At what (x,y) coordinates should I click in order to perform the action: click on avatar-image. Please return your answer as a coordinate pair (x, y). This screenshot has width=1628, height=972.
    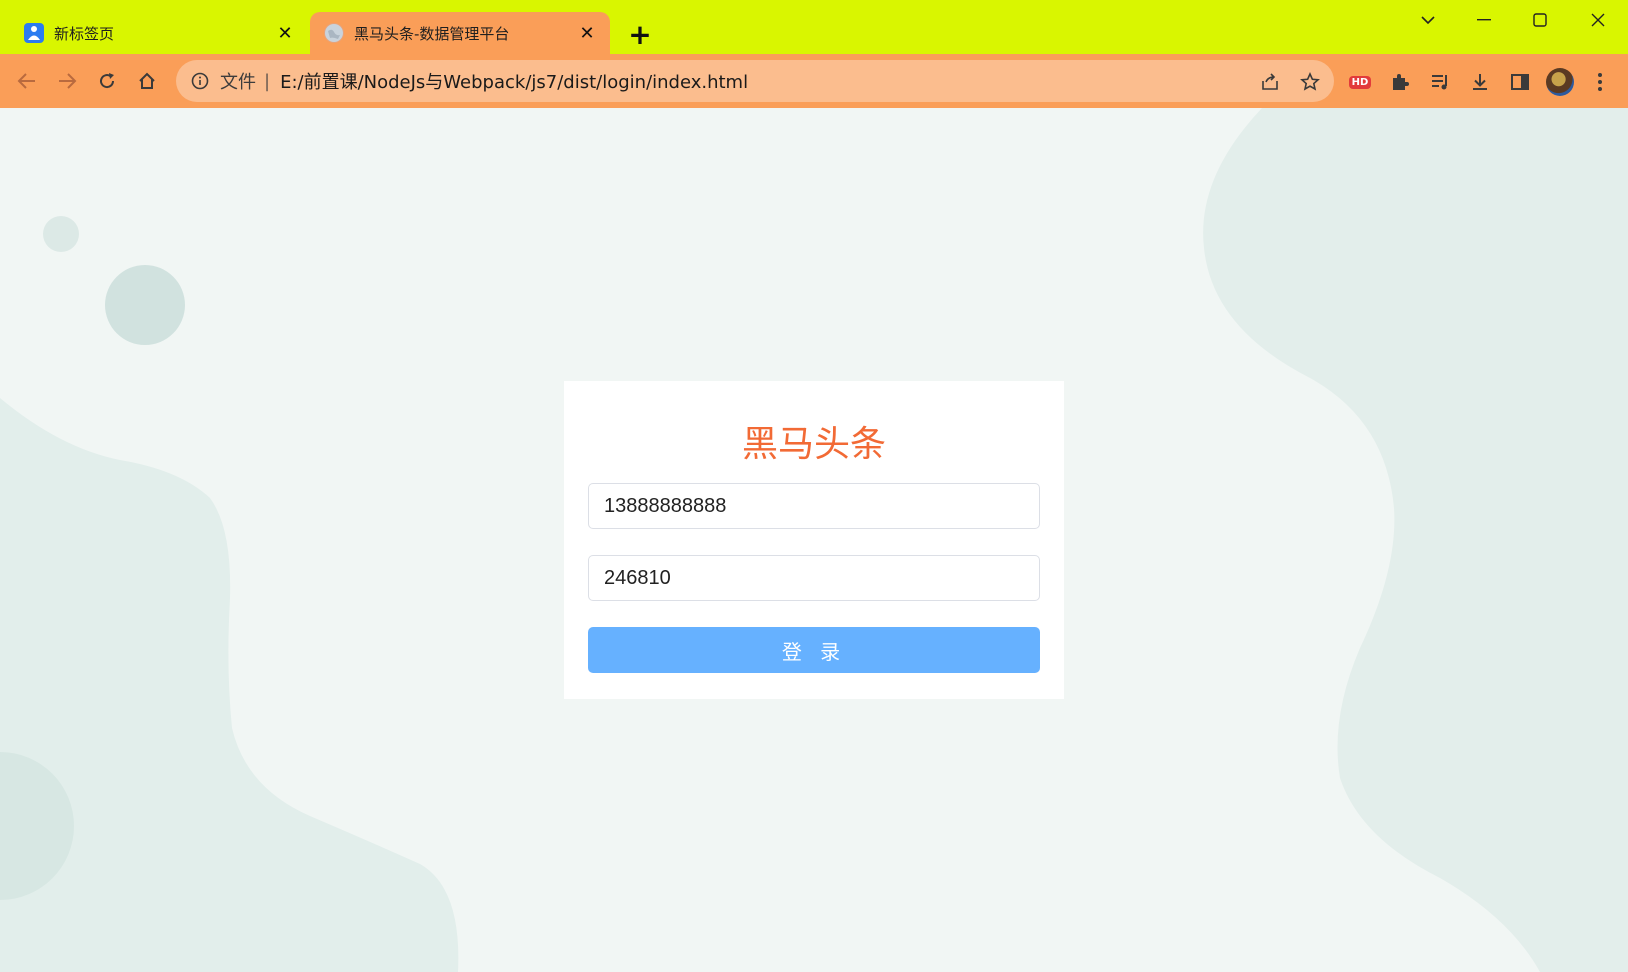
    Looking at the image, I should click on (1560, 82).